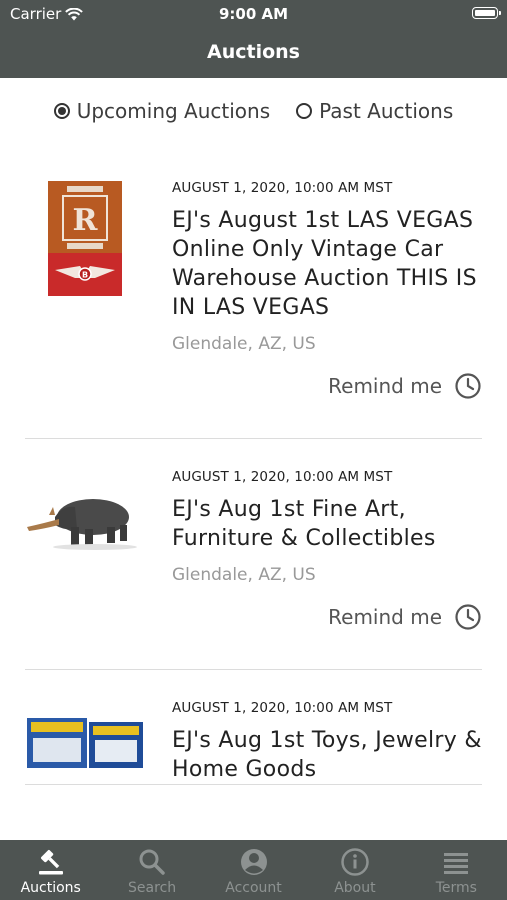 Image resolution: width=507 pixels, height=900 pixels. Describe the element at coordinates (304, 111) in the screenshot. I see `radio-unselected-icon` at that location.